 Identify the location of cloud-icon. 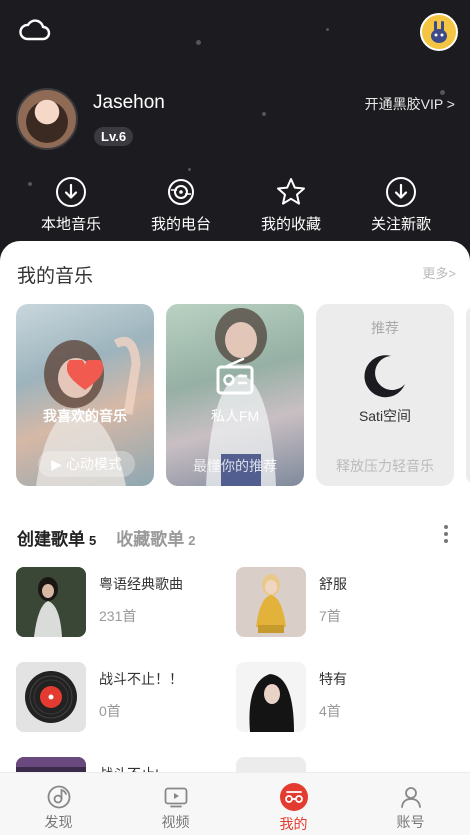
(35, 31).